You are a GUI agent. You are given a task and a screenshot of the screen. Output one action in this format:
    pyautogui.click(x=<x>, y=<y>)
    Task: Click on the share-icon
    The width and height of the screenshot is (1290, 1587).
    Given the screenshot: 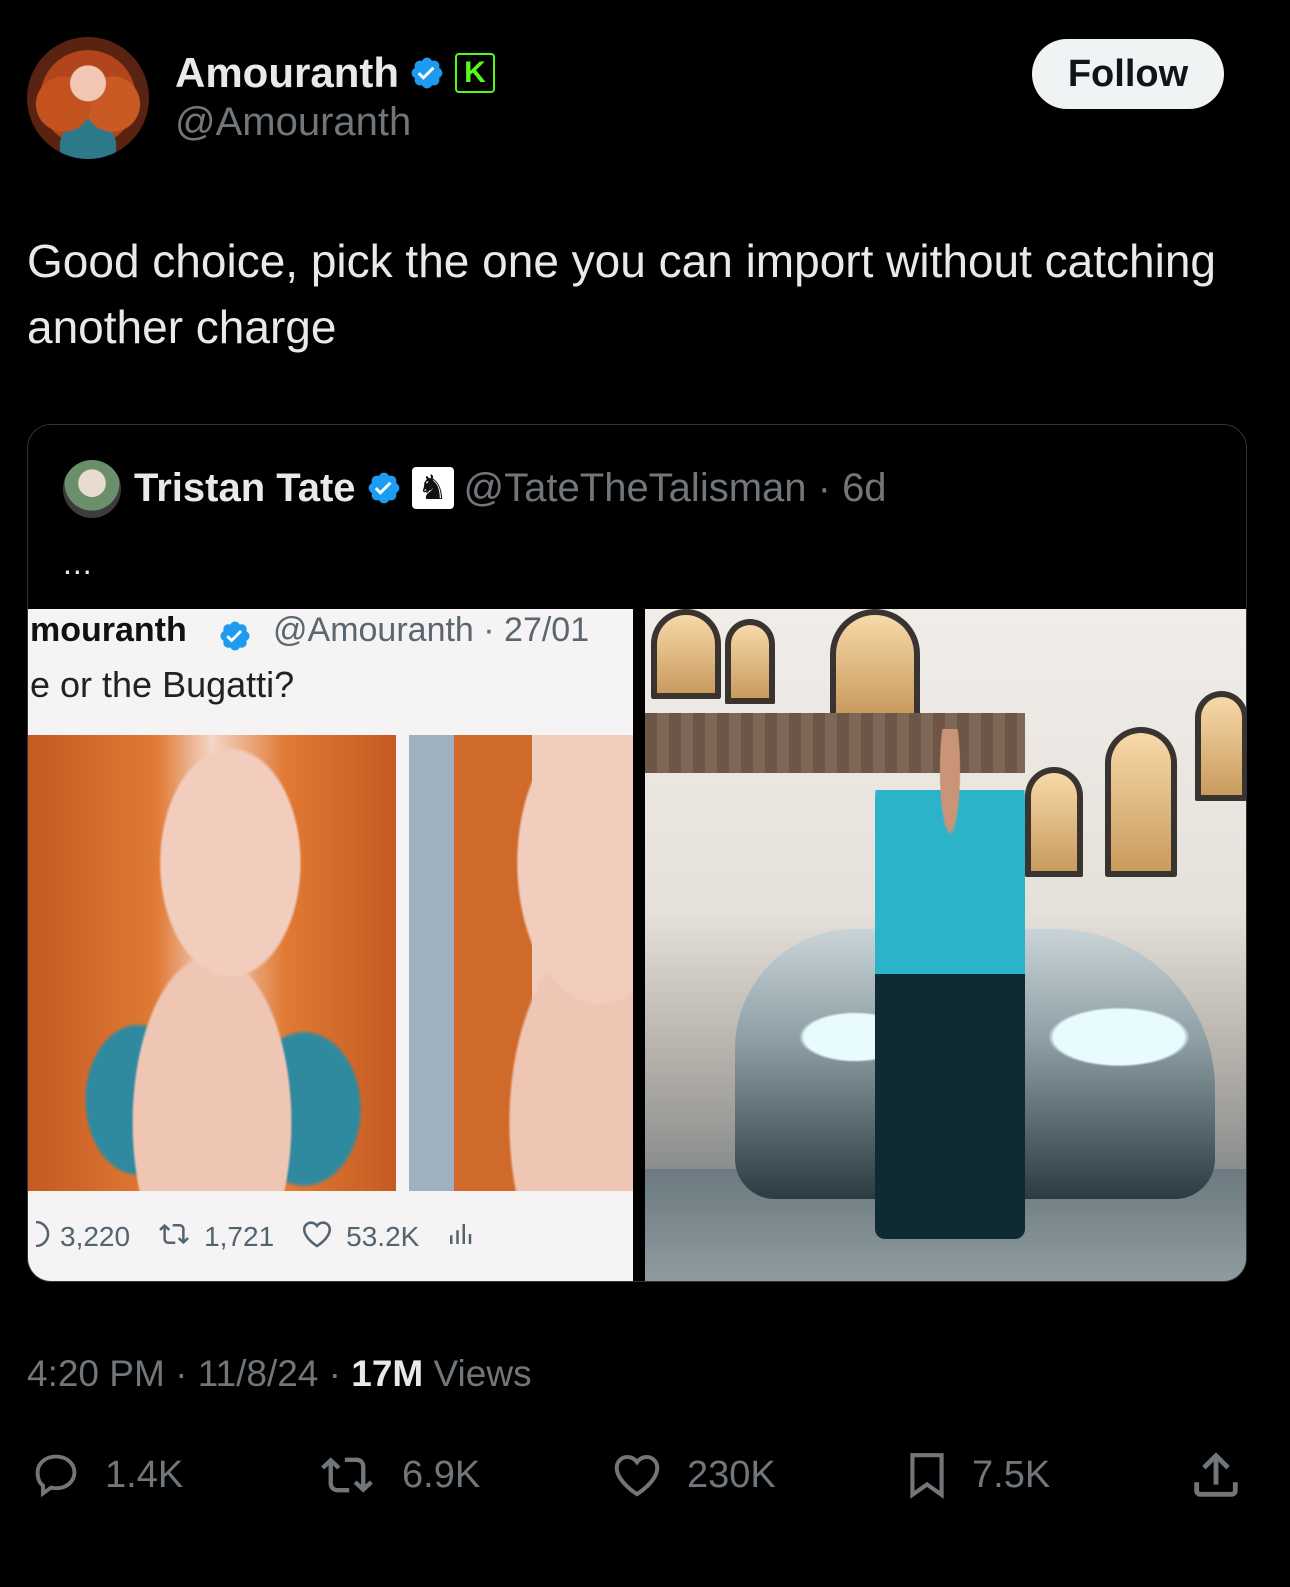 What is the action you would take?
    pyautogui.click(x=1216, y=1475)
    